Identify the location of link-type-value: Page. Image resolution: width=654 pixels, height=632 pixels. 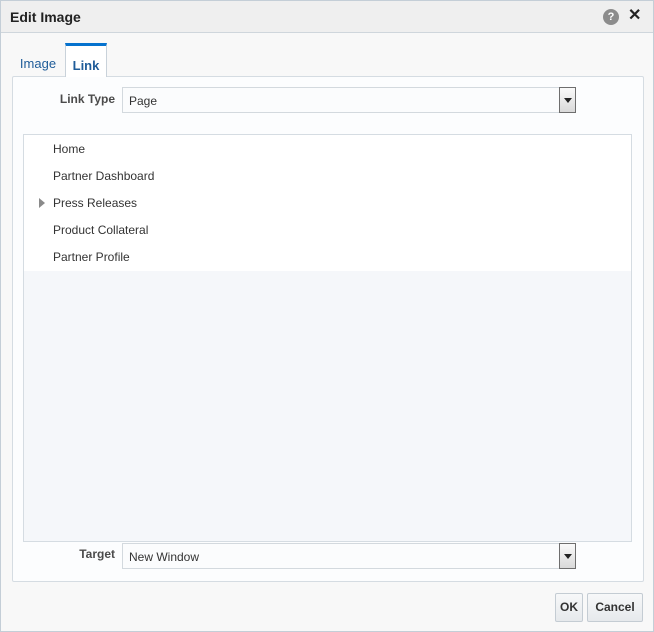
(143, 101).